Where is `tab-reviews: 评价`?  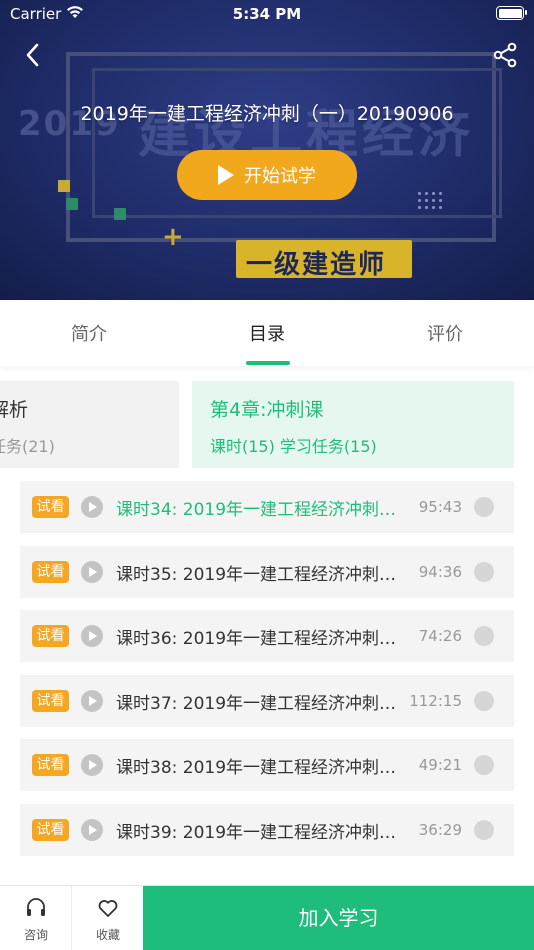 tab-reviews: 评价 is located at coordinates (445, 333).